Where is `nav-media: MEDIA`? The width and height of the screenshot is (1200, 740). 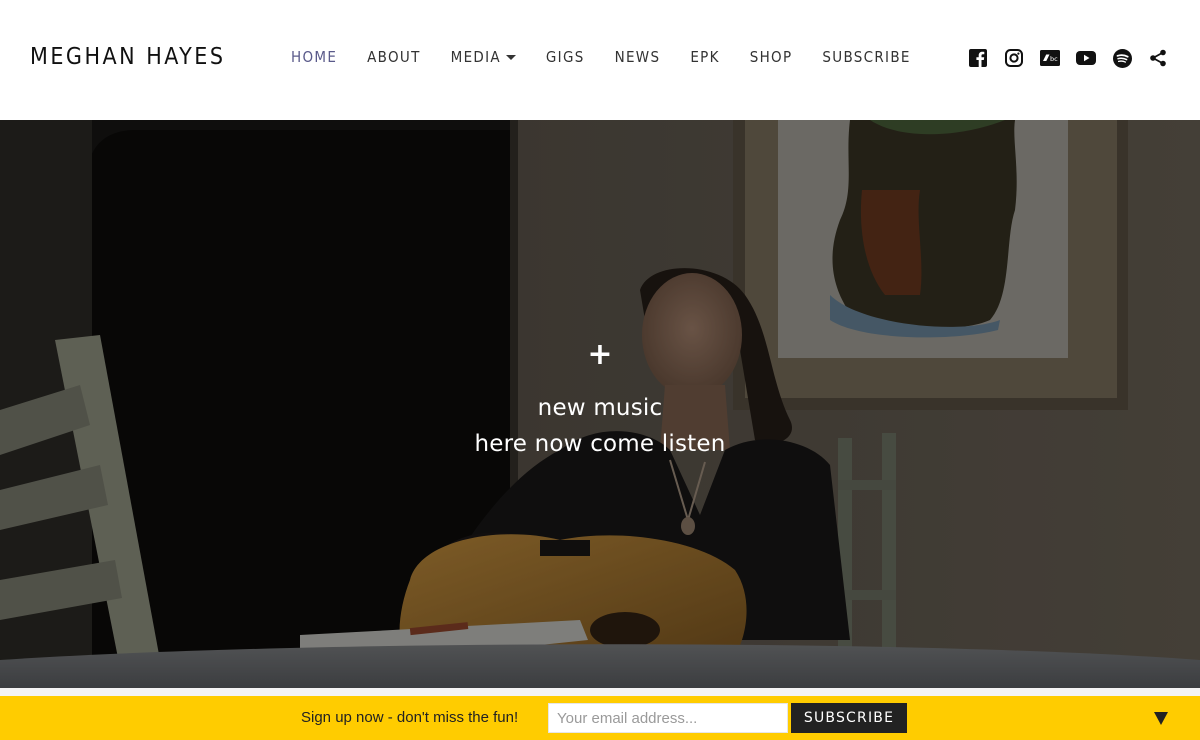 nav-media: MEDIA is located at coordinates (483, 57).